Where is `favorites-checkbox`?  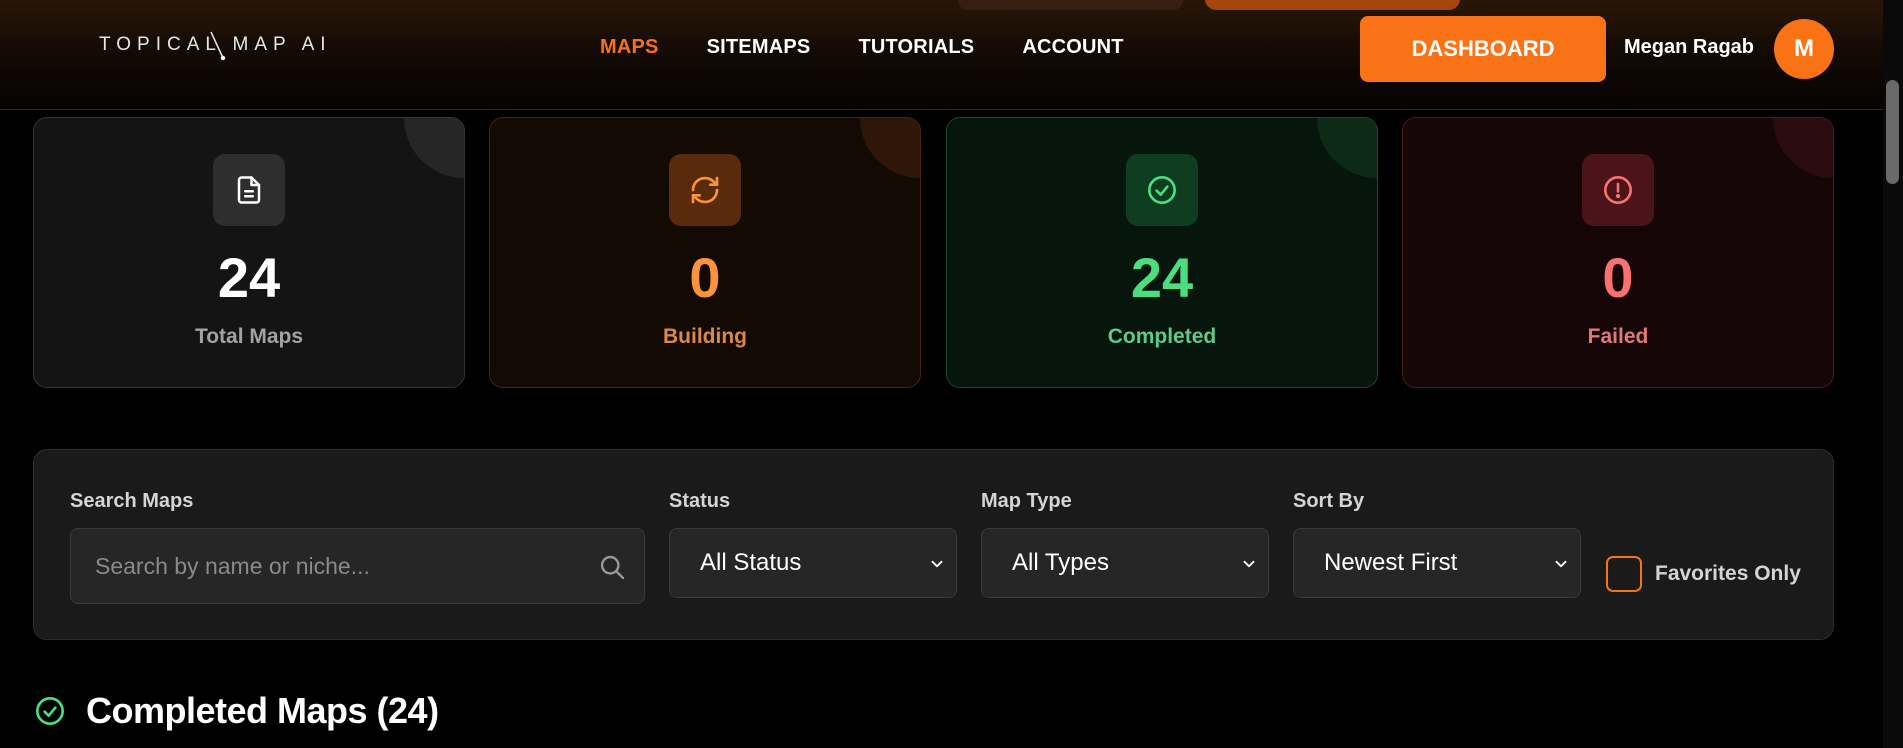
favorites-checkbox is located at coordinates (1624, 574).